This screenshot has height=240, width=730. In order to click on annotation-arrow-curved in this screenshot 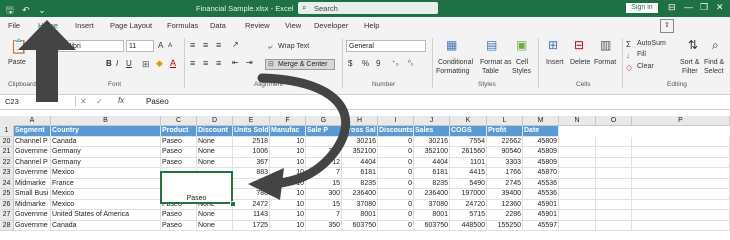, I will do `click(304, 131)`.